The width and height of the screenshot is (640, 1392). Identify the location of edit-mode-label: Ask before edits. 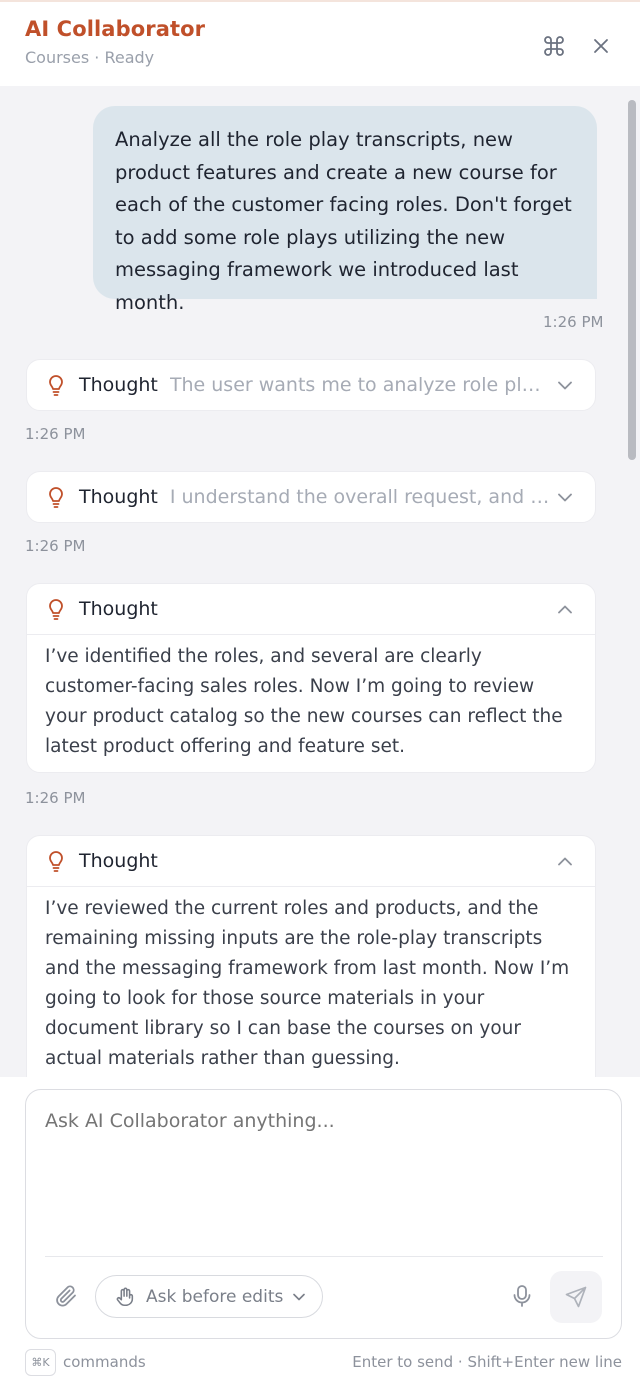
(215, 1296).